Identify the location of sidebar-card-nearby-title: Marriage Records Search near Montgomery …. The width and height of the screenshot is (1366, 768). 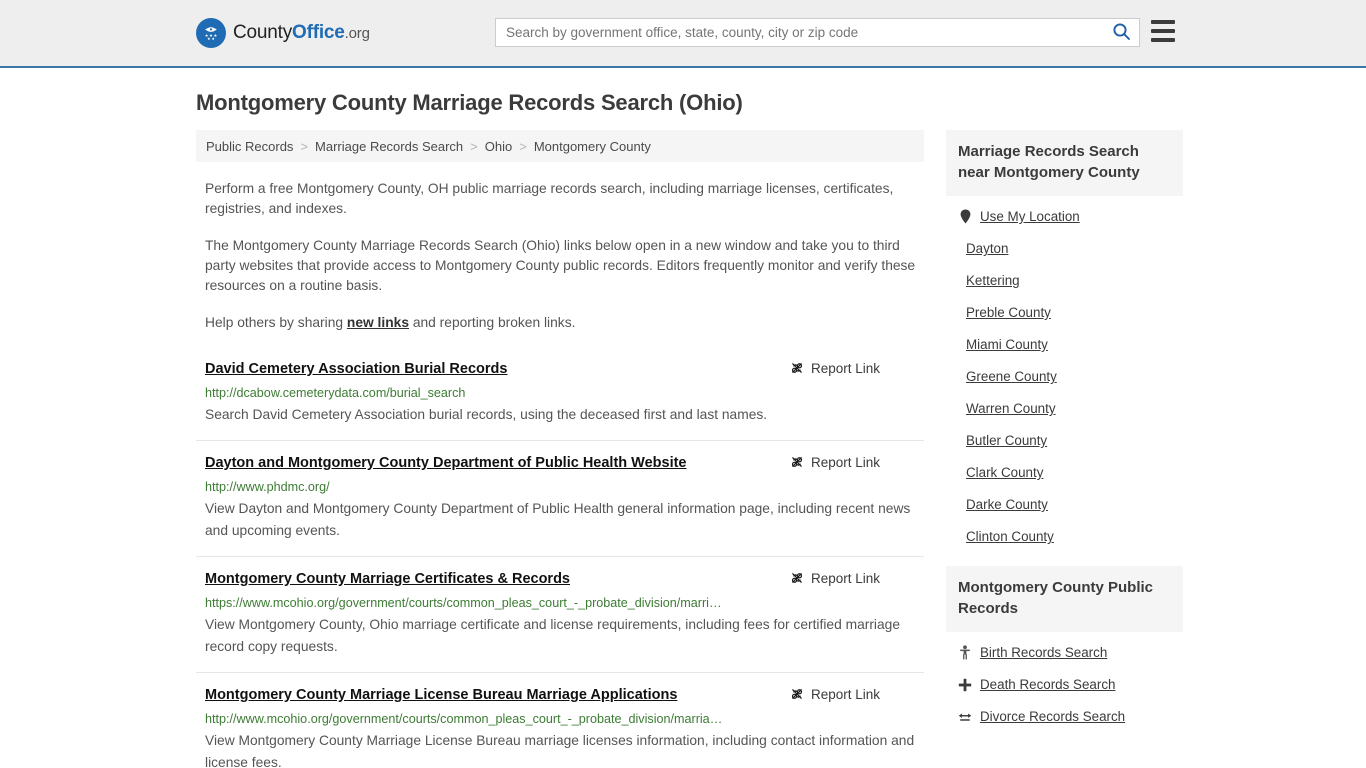
(1064, 163).